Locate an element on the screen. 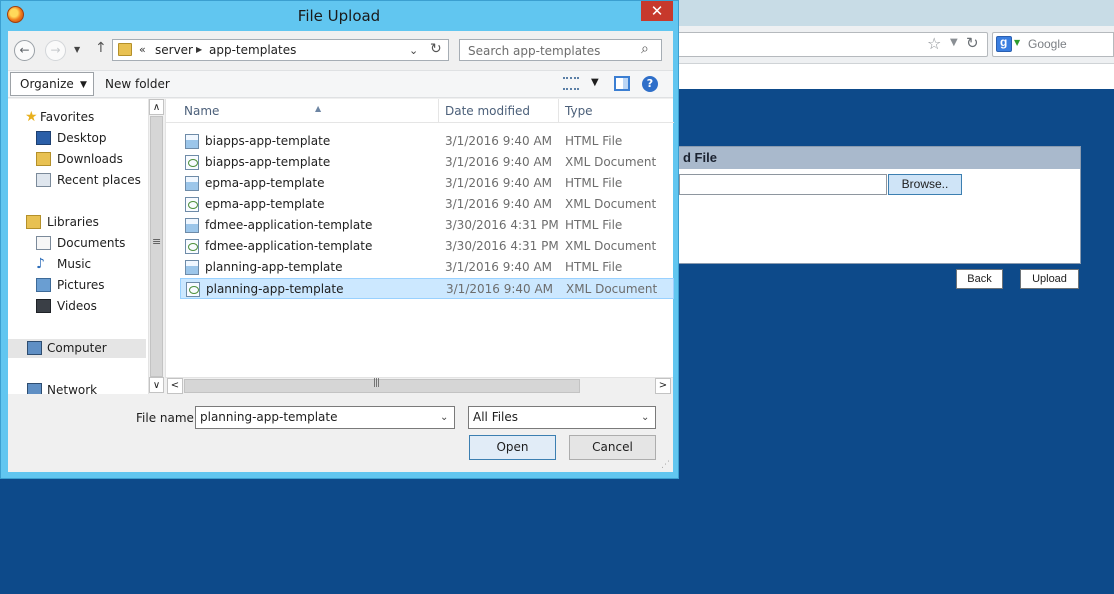  breadcrumb-overflow: « is located at coordinates (142, 49).